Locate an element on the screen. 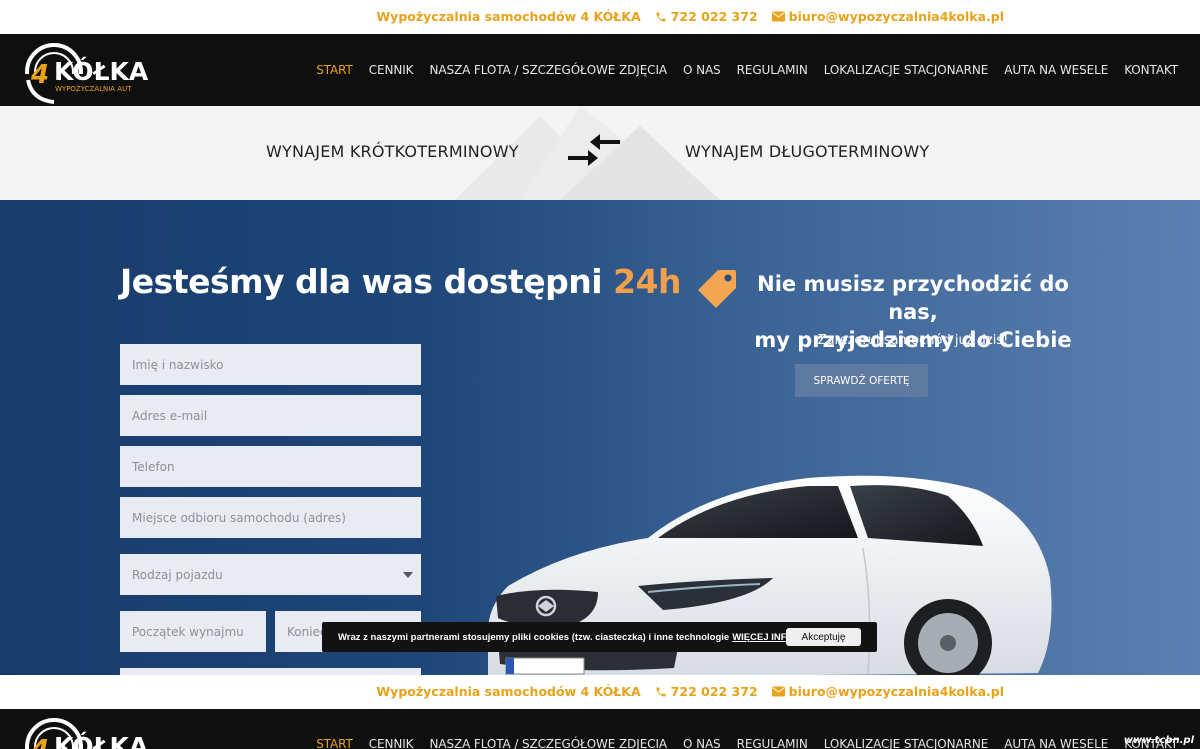 Image resolution: width=1200 pixels, height=749 pixels. long-term-rental-tab: WYNAJEM DŁUGOTERMINOWY is located at coordinates (807, 151).